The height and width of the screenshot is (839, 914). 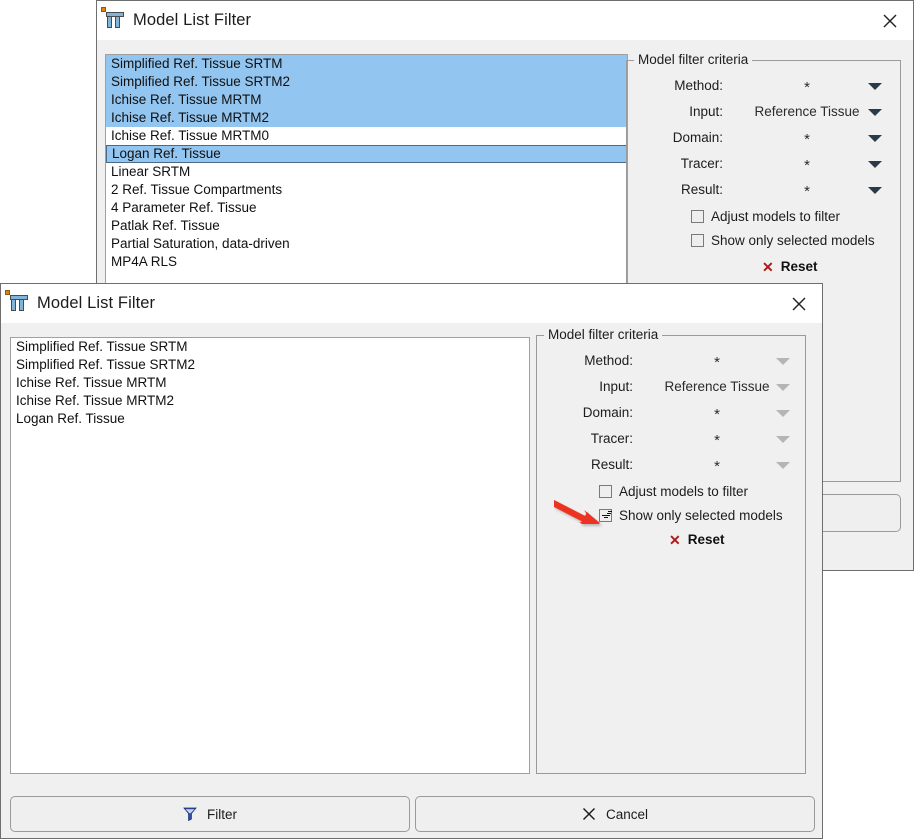 I want to click on back-field-method: Method: *, so click(x=763, y=86).